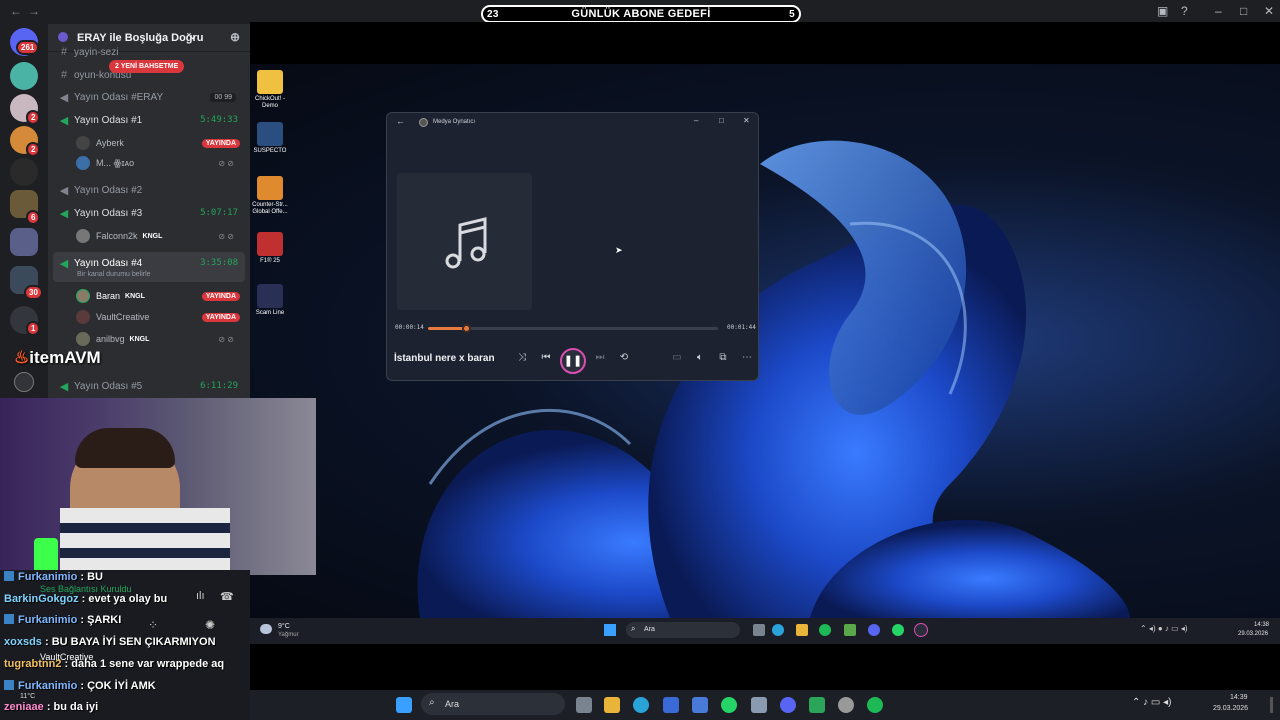  What do you see at coordinates (130, 642) in the screenshot?
I see `chat-text: : BU BAYA İYİ SEN ÇIKARMIYON` at bounding box center [130, 642].